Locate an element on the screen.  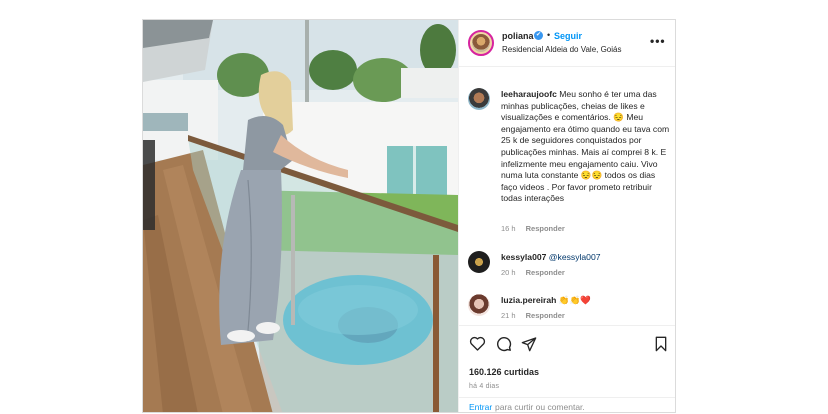
commenter-username: leeharaujoofc is located at coordinates (529, 94).